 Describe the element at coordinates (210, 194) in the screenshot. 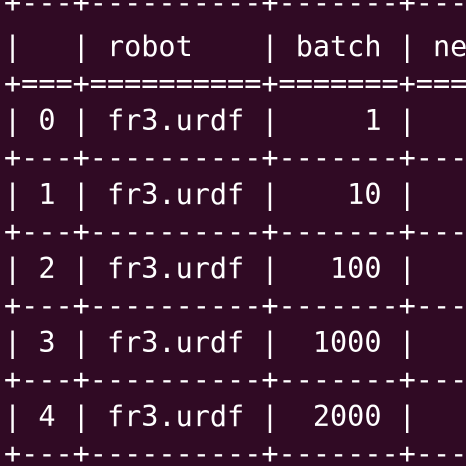

I see `table-row: | 1 | fr3.urdf | 10 |` at that location.